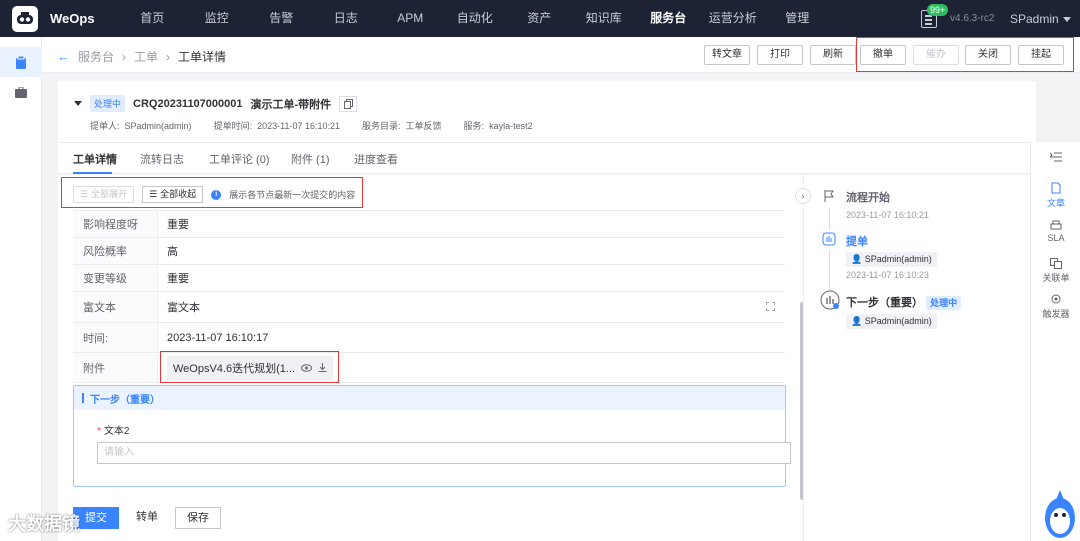 The width and height of the screenshot is (1080, 541). What do you see at coordinates (1060, 514) in the screenshot?
I see `assistant-mascot-icon` at bounding box center [1060, 514].